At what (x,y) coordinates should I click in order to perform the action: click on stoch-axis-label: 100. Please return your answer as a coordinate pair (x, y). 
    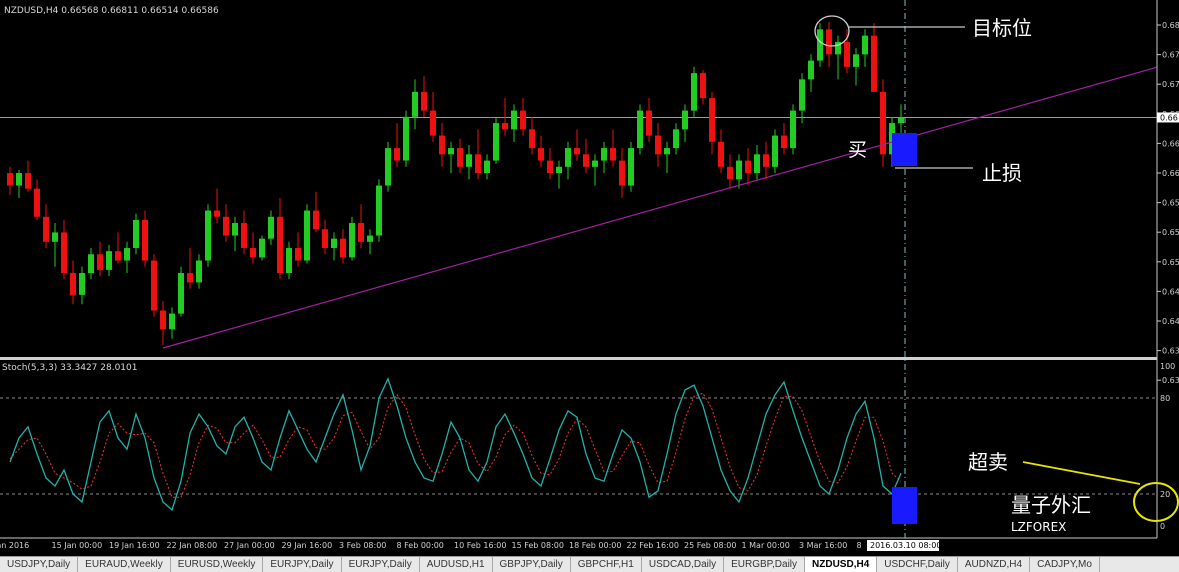
    Looking at the image, I should click on (1167, 366).